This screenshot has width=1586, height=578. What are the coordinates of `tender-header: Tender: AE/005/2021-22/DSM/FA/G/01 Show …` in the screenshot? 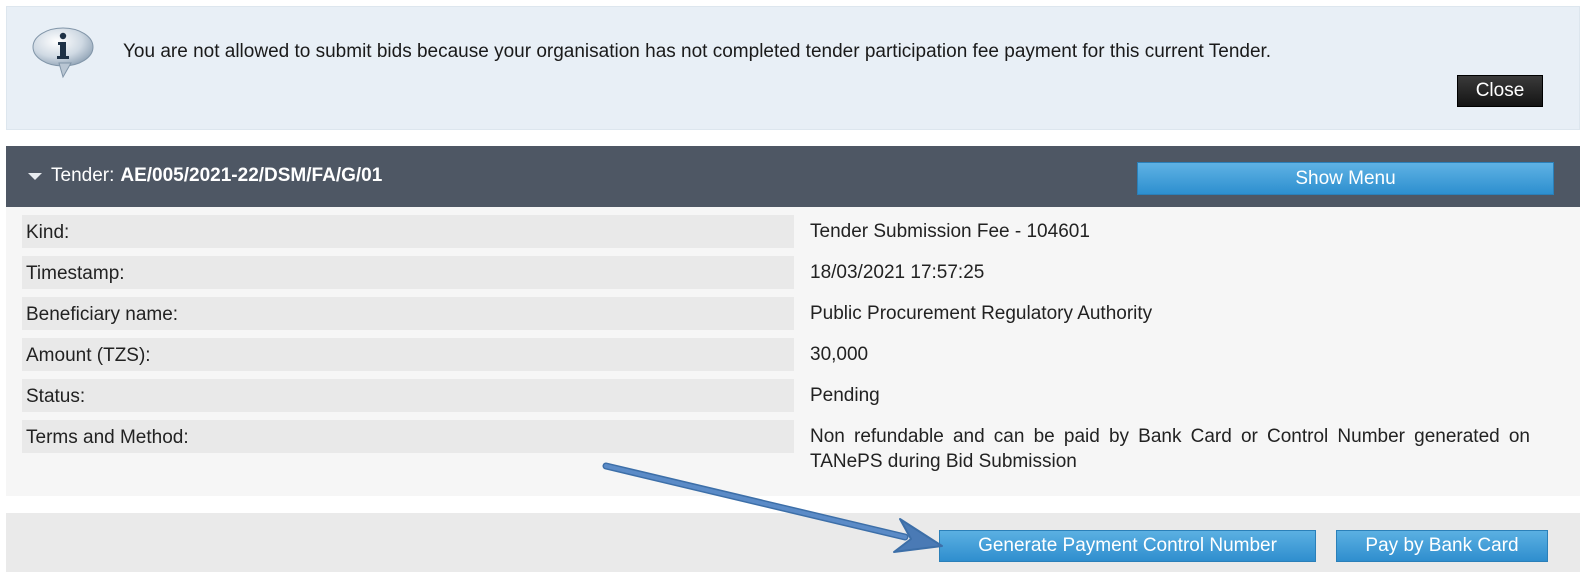 It's located at (793, 176).